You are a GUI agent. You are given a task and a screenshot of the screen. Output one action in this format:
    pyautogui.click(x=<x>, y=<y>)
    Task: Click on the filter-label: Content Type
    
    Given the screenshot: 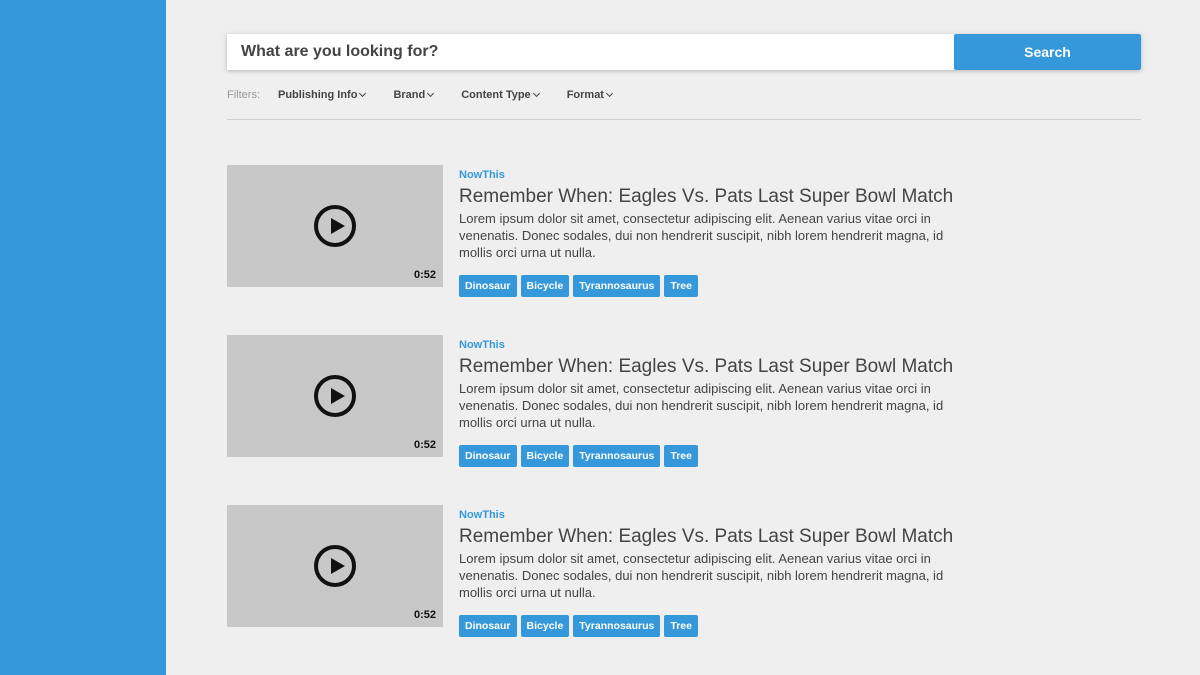 What is the action you would take?
    pyautogui.click(x=496, y=95)
    